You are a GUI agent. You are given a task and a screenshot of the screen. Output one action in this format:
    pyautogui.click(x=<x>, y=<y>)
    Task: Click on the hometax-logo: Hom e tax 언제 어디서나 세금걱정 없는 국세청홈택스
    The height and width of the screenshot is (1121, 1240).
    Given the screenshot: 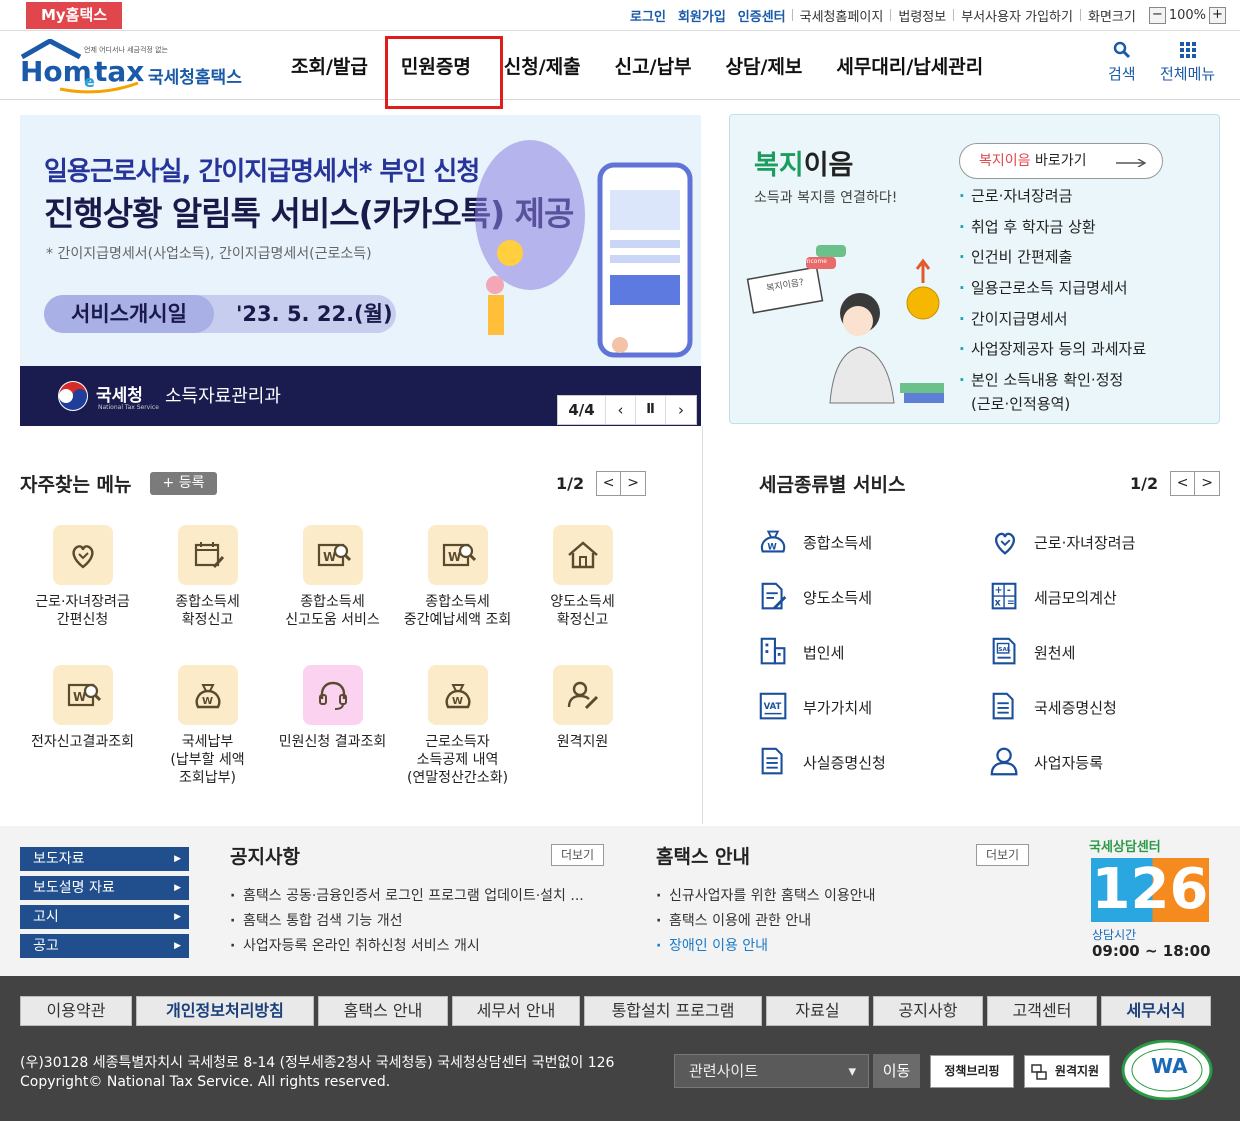 What is the action you would take?
    pyautogui.click(x=135, y=66)
    